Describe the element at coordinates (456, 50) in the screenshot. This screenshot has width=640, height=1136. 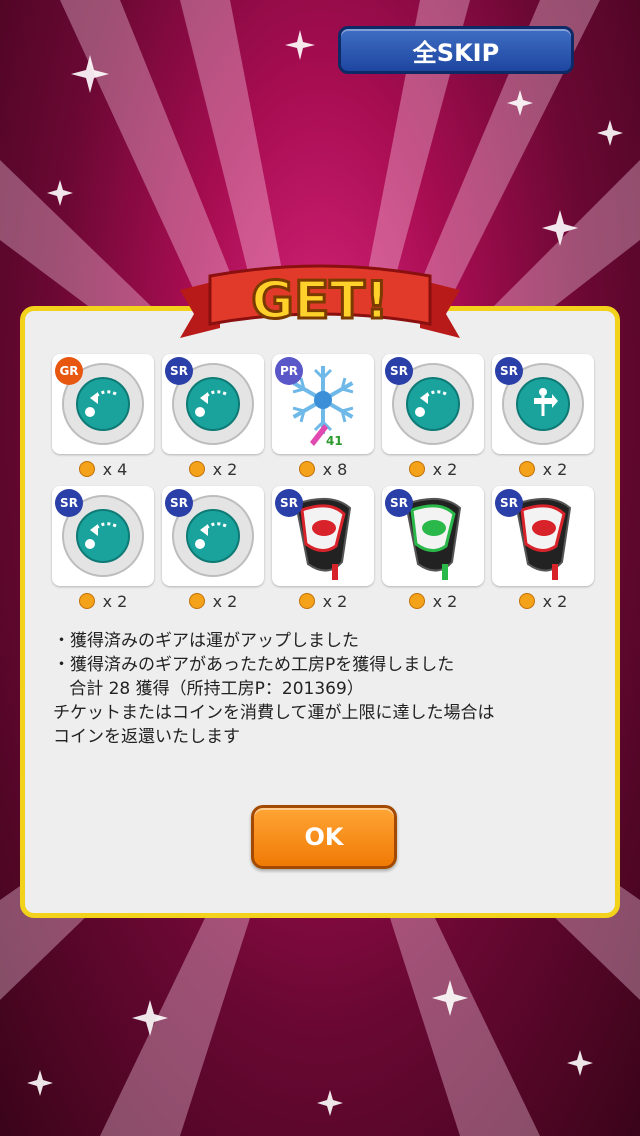
I see `skip-all-button: 全SKIP` at that location.